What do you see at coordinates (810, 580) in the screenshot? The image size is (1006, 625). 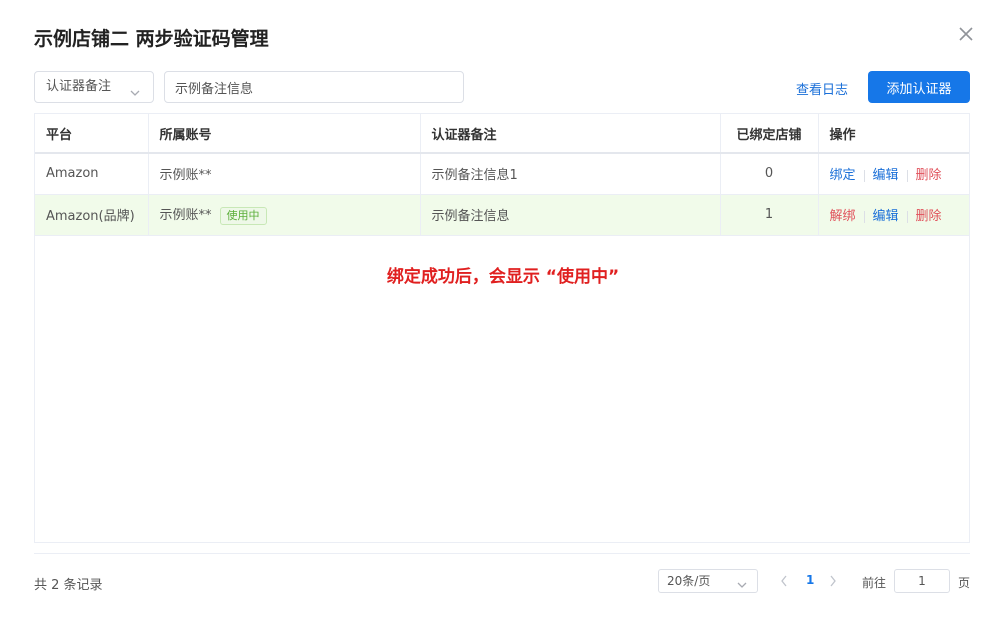 I see `page-number: 1` at bounding box center [810, 580].